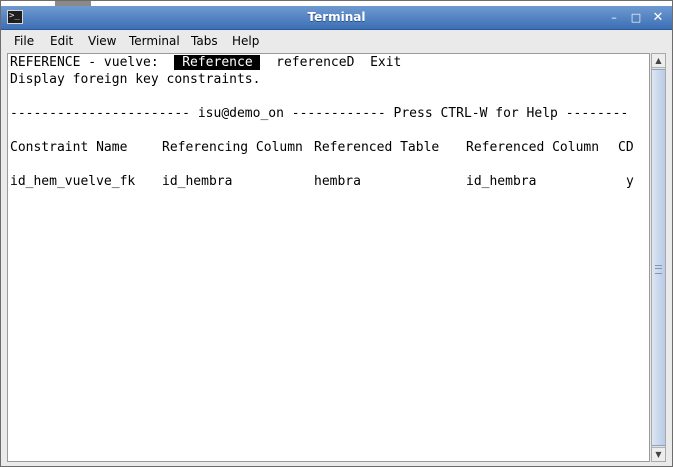 This screenshot has height=467, width=673. What do you see at coordinates (232, 147) in the screenshot?
I see `header-referencing-column: Referencing Column` at bounding box center [232, 147].